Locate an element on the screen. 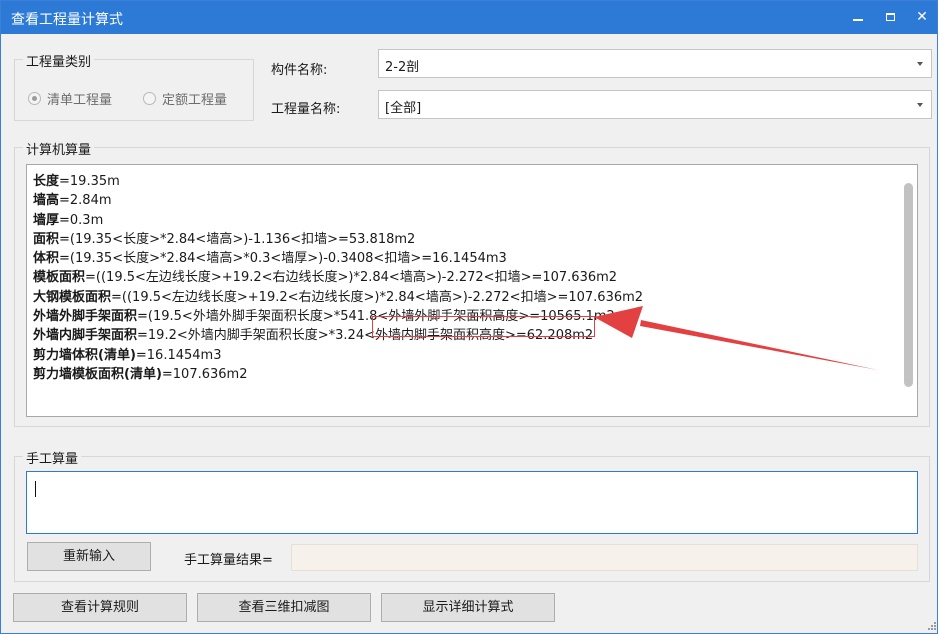 Image resolution: width=944 pixels, height=634 pixels. quantity-name-select: [全部] is located at coordinates (655, 104).